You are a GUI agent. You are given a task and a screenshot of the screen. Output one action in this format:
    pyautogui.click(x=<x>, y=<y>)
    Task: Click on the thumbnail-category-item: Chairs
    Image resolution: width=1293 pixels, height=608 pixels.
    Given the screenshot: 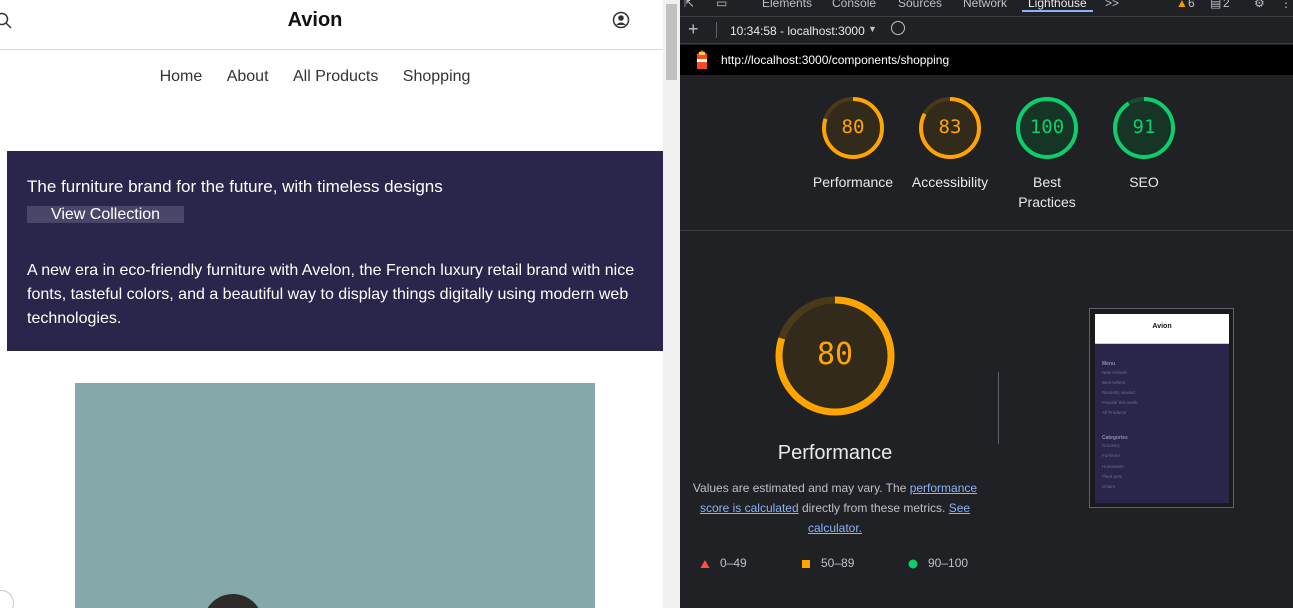 What is the action you would take?
    pyautogui.click(x=1109, y=486)
    